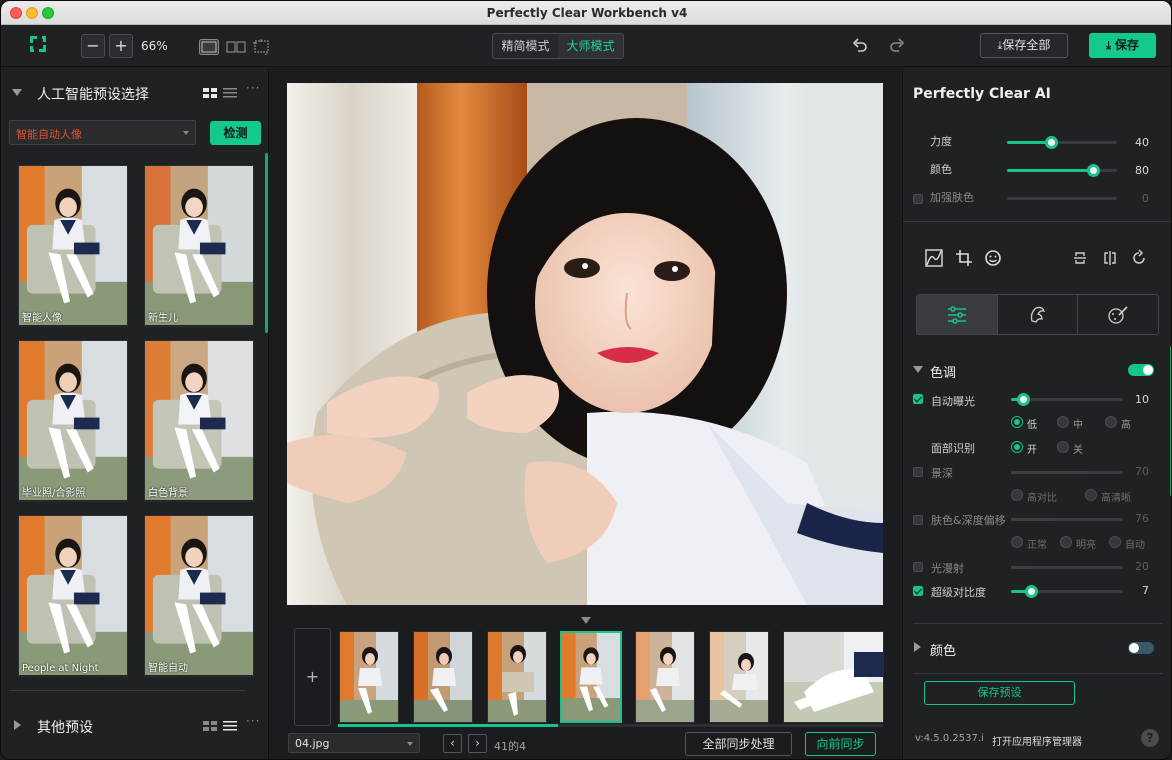 The image size is (1172, 760). What do you see at coordinates (73, 421) in the screenshot?
I see `preset-thumb: 毕业照/合影照` at bounding box center [73, 421].